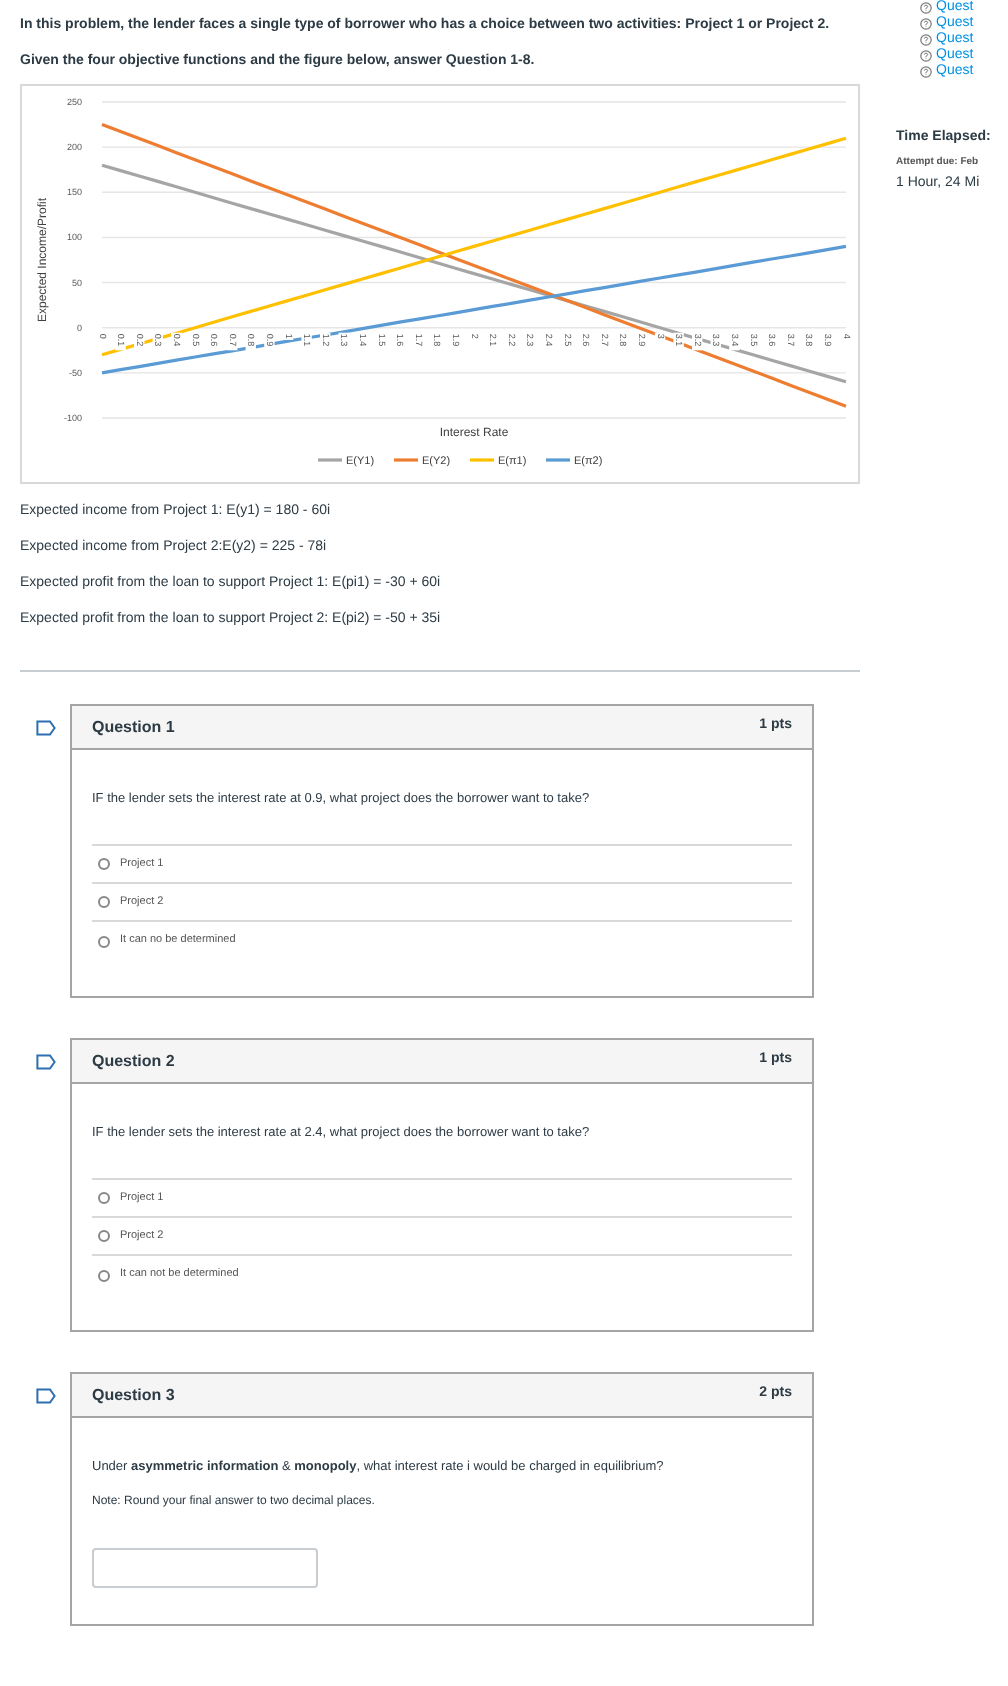 This screenshot has height=1686, width=1008. What do you see at coordinates (205, 1568) in the screenshot?
I see `answer-input-field` at bounding box center [205, 1568].